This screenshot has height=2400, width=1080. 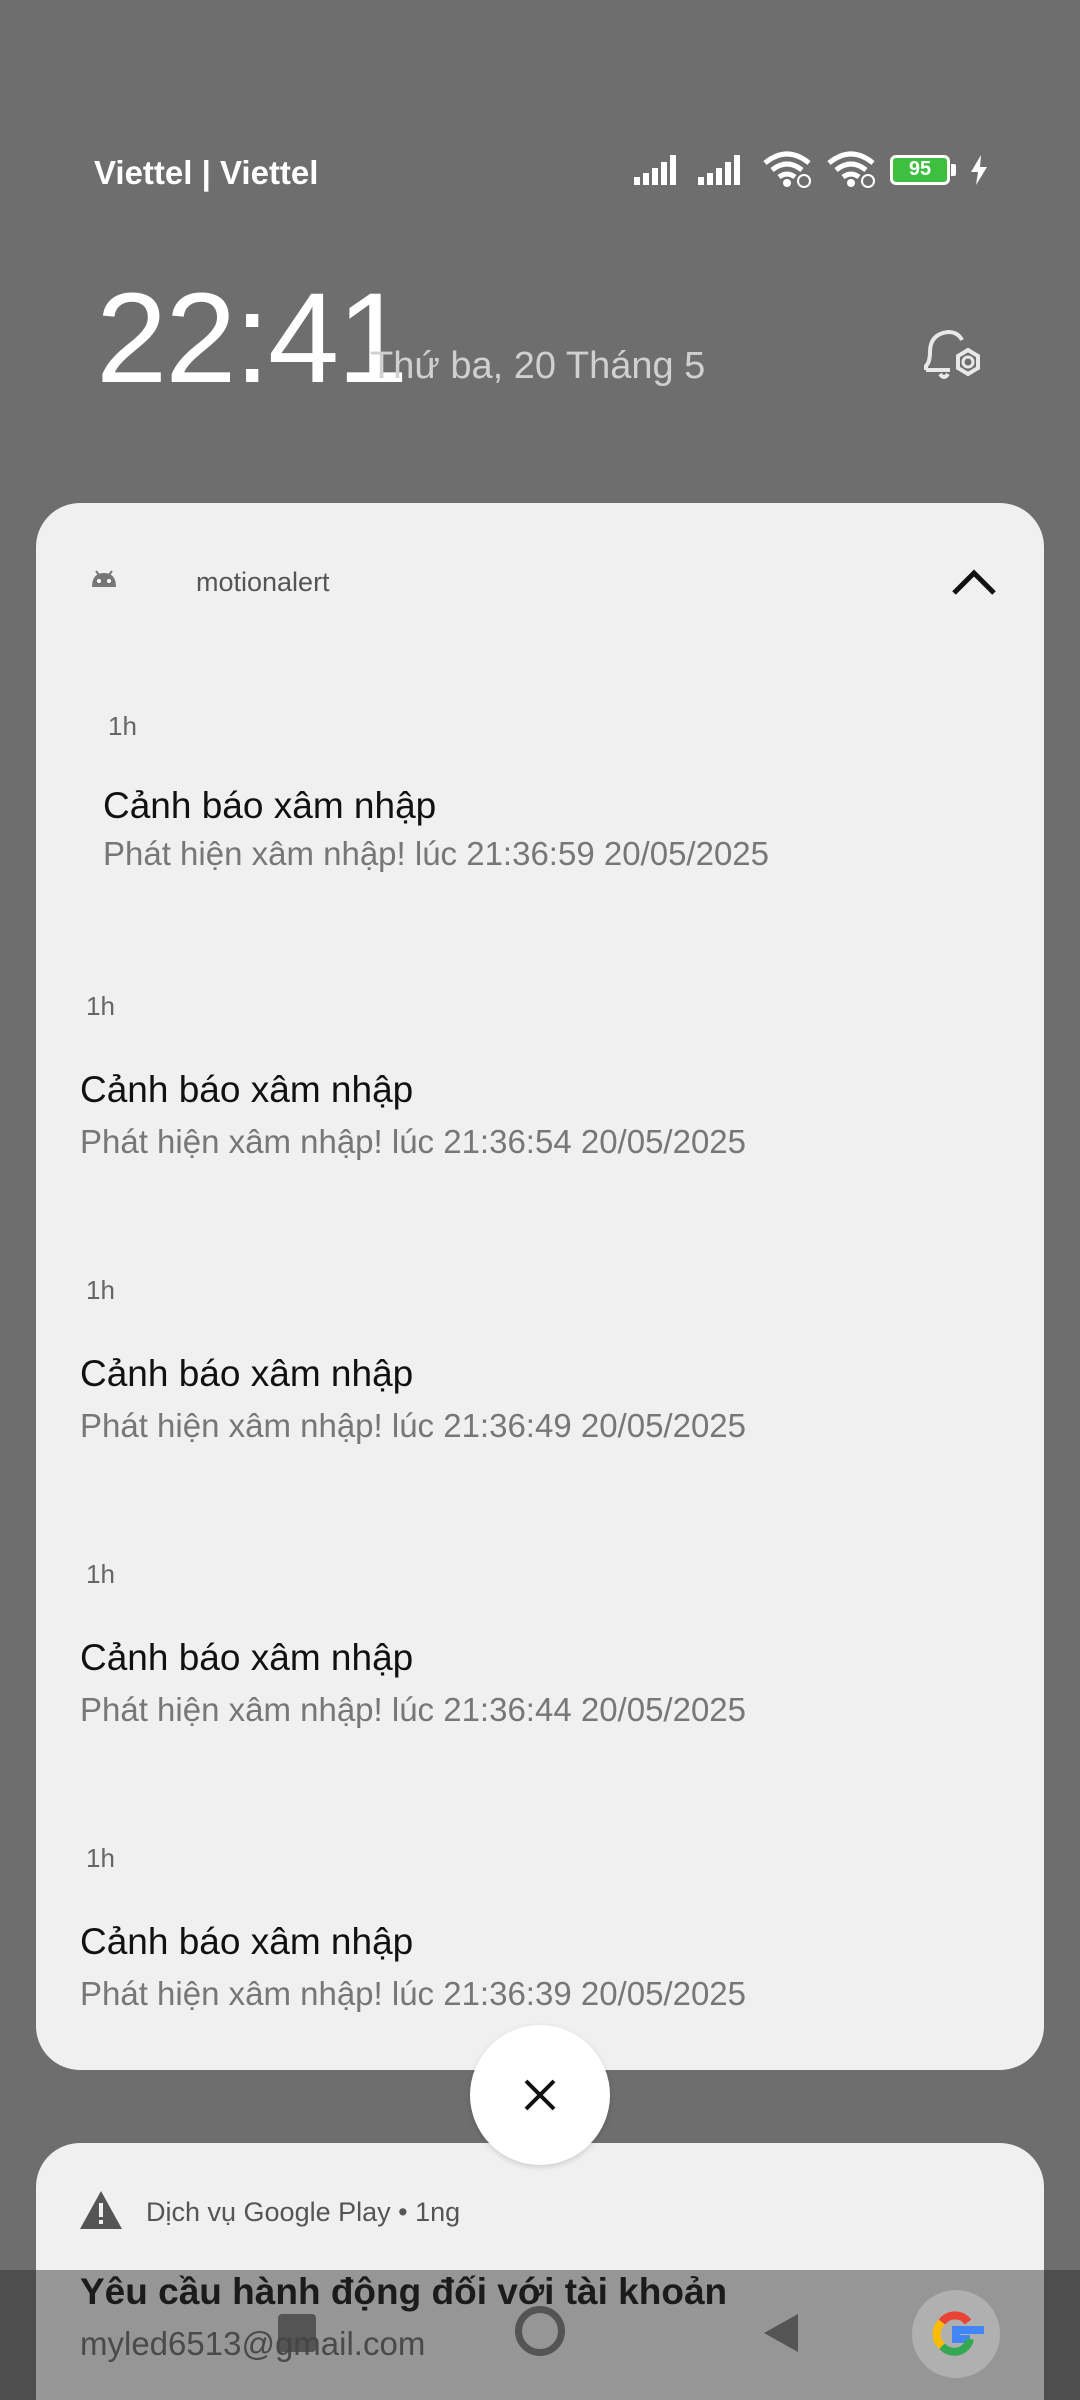 I want to click on notification-header: Dịch vụ Google Play • 1ng, so click(x=303, y=2212).